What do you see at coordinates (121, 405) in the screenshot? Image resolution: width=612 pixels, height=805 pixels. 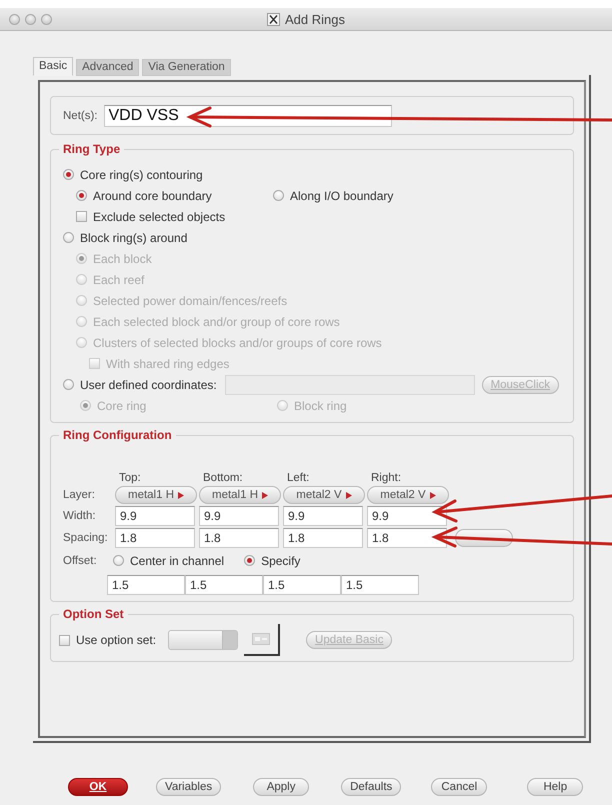 I see `option-label: Core ring` at bounding box center [121, 405].